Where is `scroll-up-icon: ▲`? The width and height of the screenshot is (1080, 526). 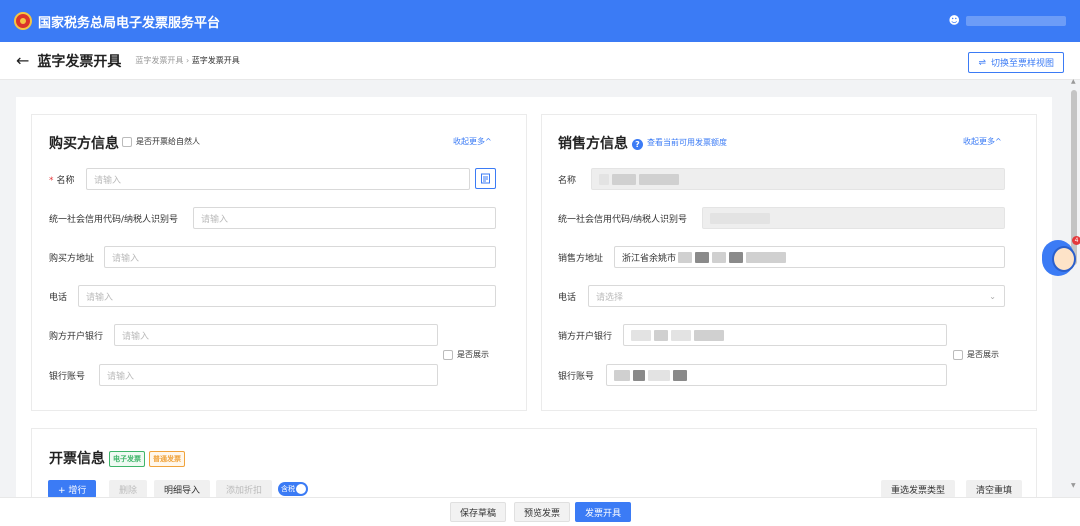 scroll-up-icon: ▲ is located at coordinates (1073, 81).